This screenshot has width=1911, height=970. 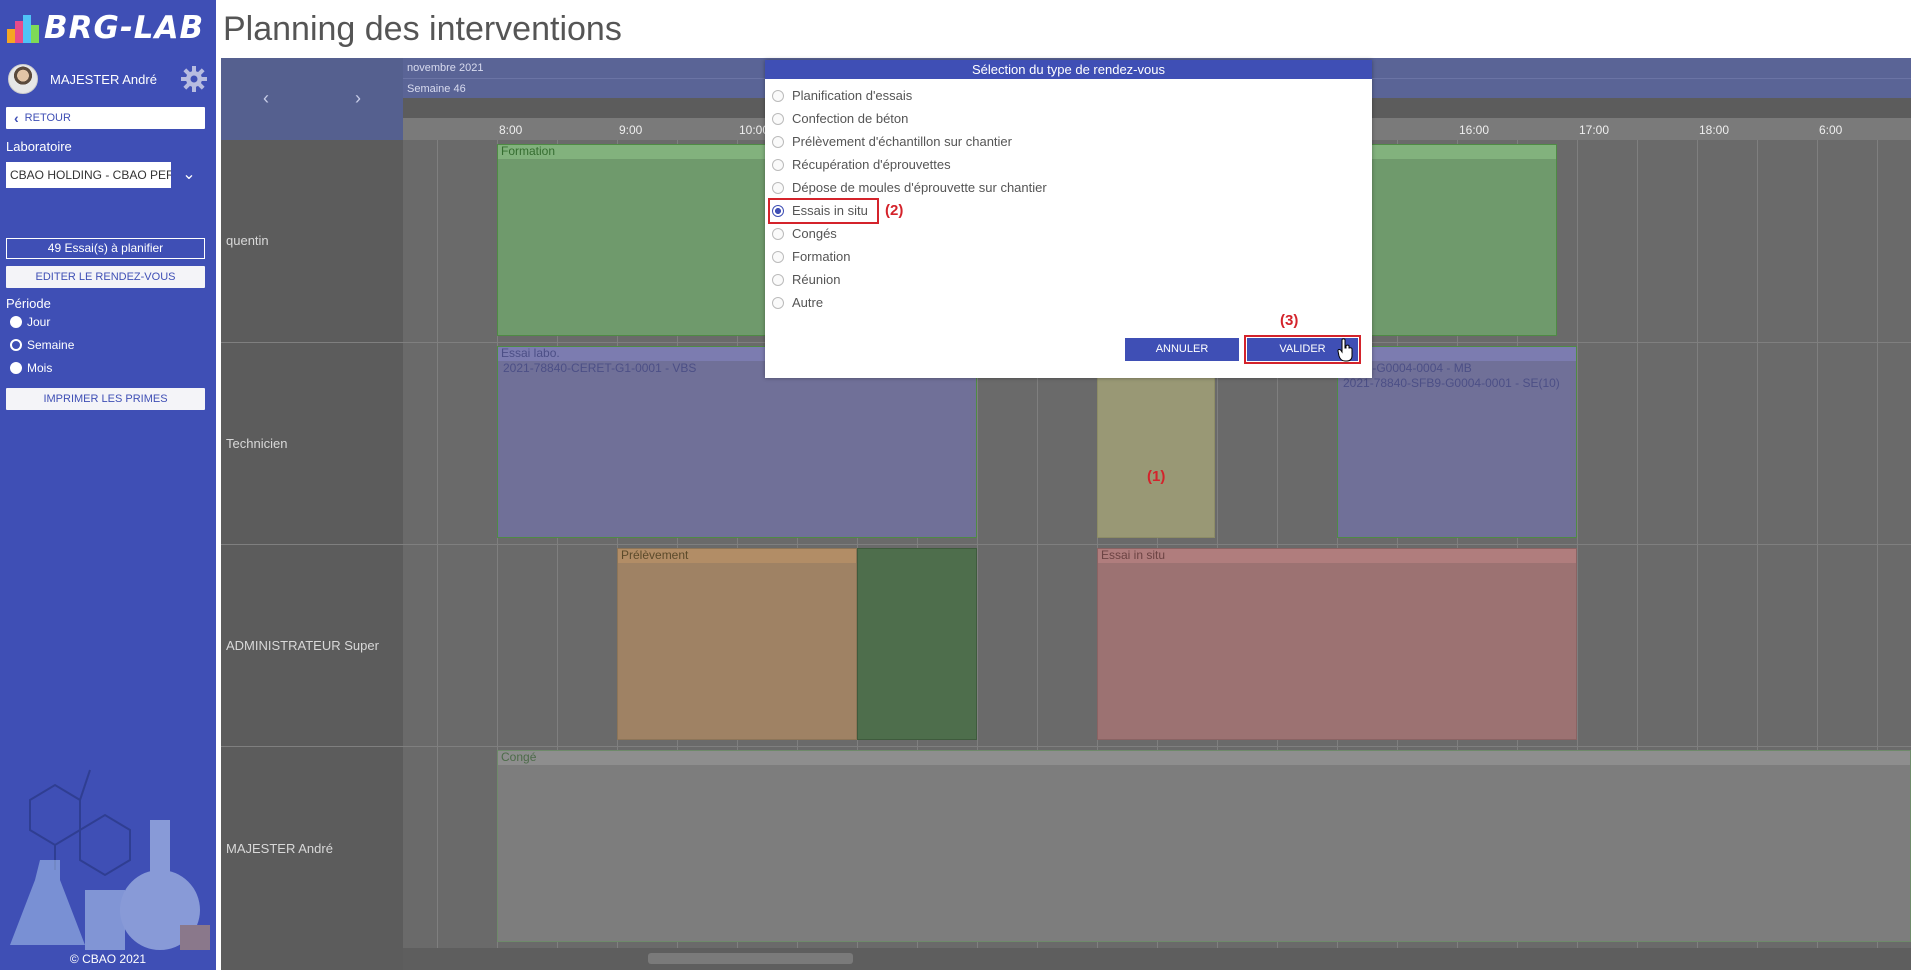 What do you see at coordinates (1204, 846) in the screenshot?
I see `event-conge: Congé` at bounding box center [1204, 846].